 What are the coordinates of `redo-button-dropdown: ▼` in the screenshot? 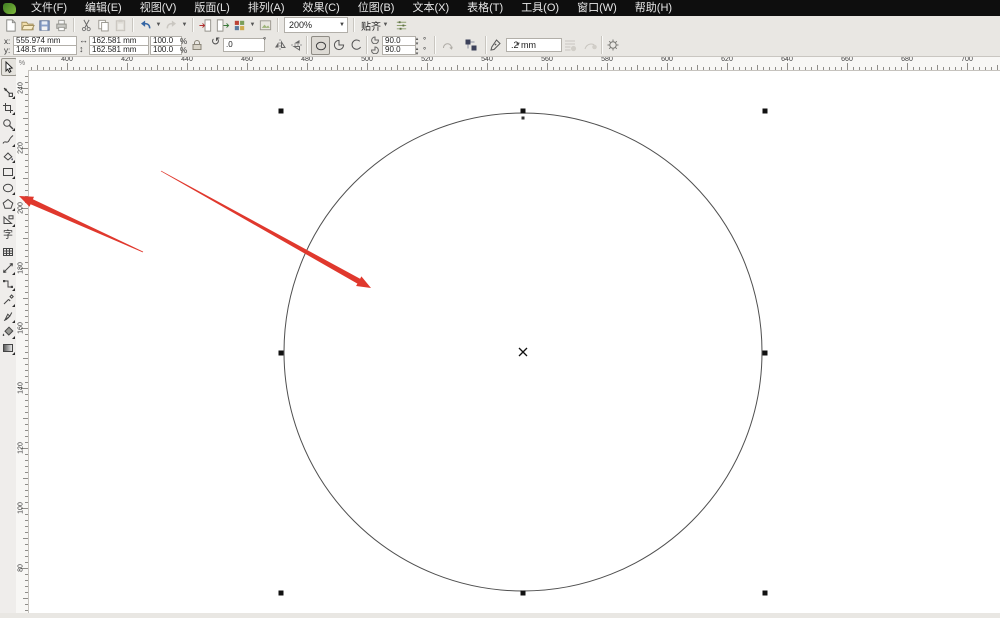 It's located at (184, 25).